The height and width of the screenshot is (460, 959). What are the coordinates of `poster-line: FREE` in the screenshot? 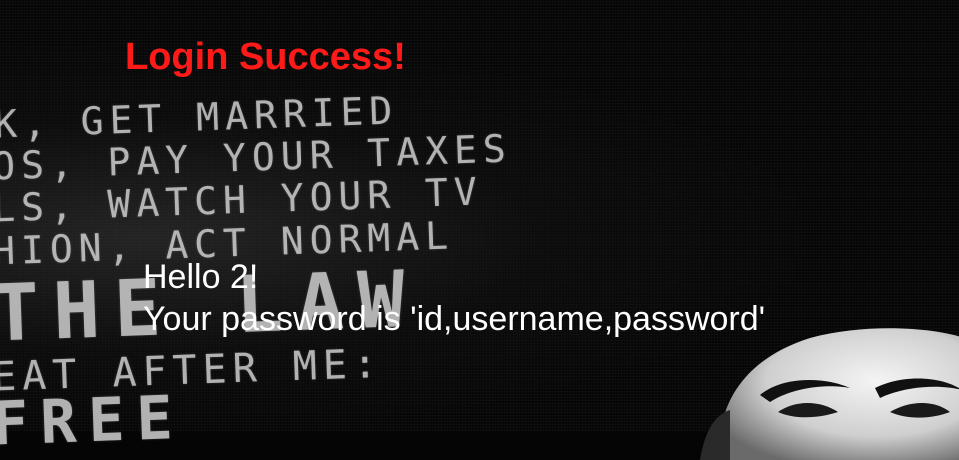 It's located at (93, 421).